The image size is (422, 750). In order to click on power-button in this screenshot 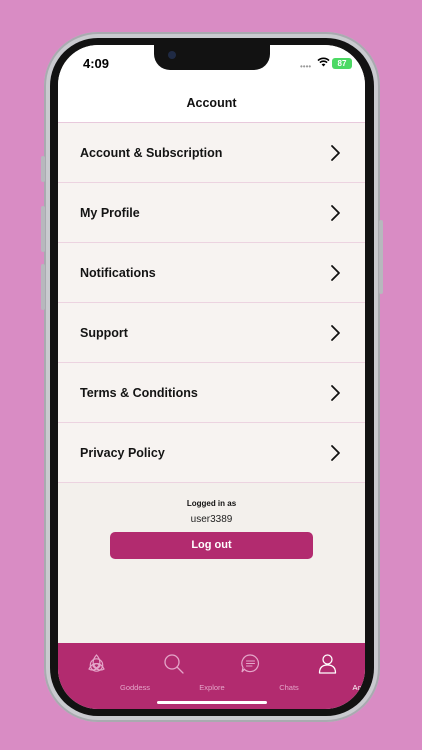, I will do `click(381, 257)`.